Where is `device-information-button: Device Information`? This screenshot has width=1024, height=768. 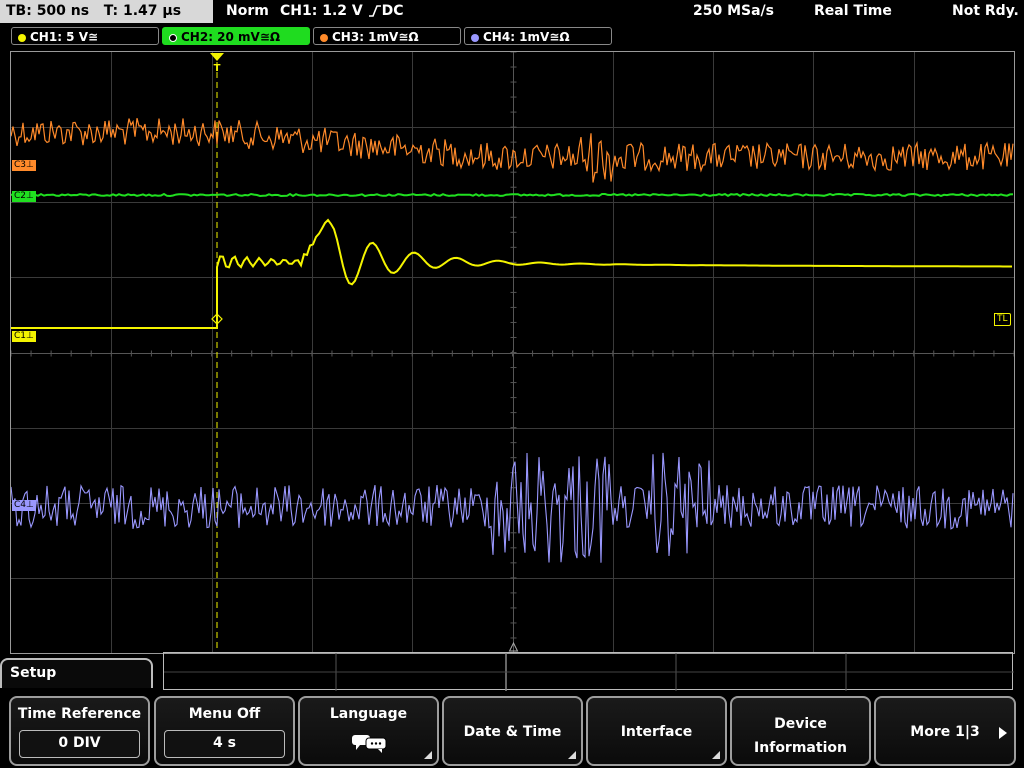 device-information-button: Device Information is located at coordinates (800, 731).